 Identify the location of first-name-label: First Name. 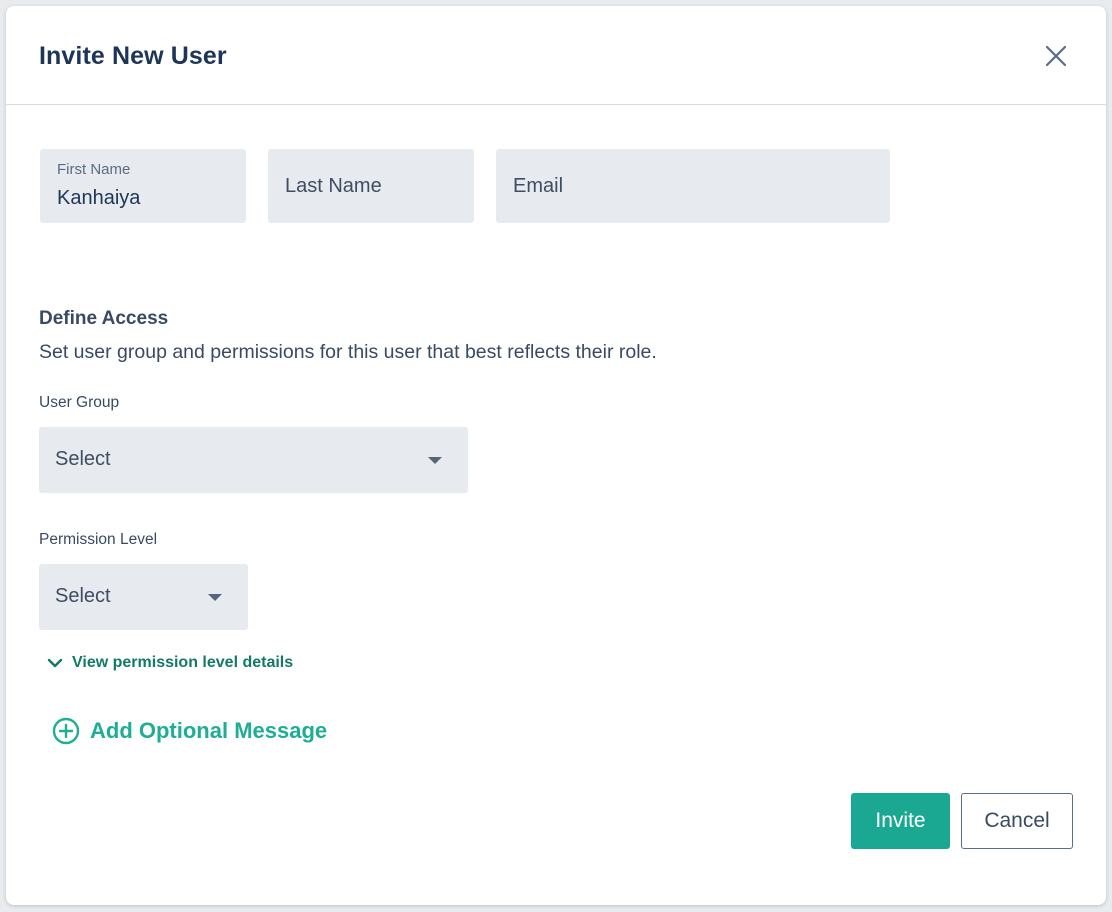
(94, 169).